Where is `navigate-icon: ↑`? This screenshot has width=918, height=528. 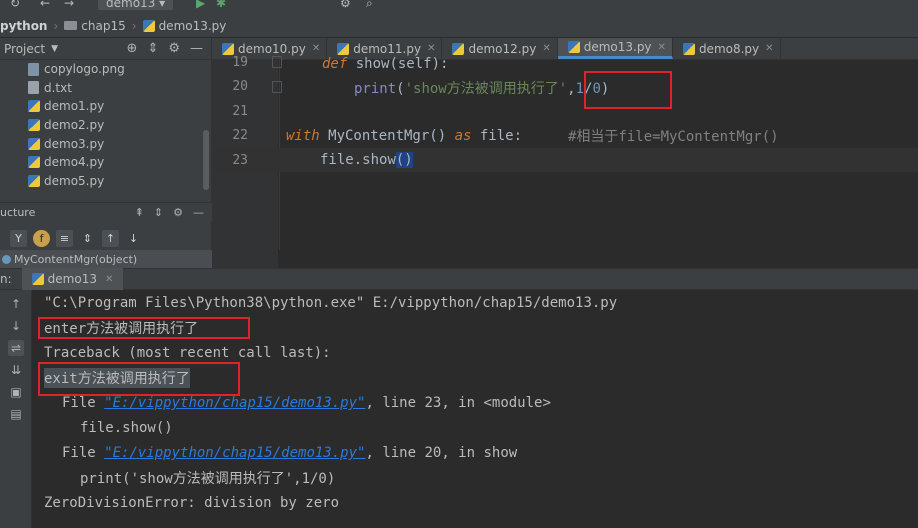
navigate-icon: ↑ is located at coordinates (110, 238).